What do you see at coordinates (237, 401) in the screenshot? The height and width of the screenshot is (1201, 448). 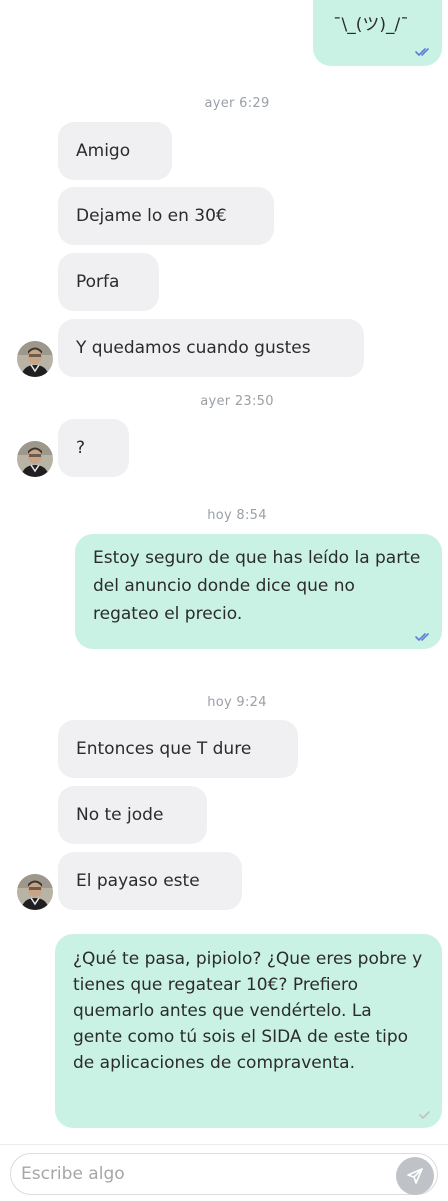 I see `timestamp: ayer 23:50` at bounding box center [237, 401].